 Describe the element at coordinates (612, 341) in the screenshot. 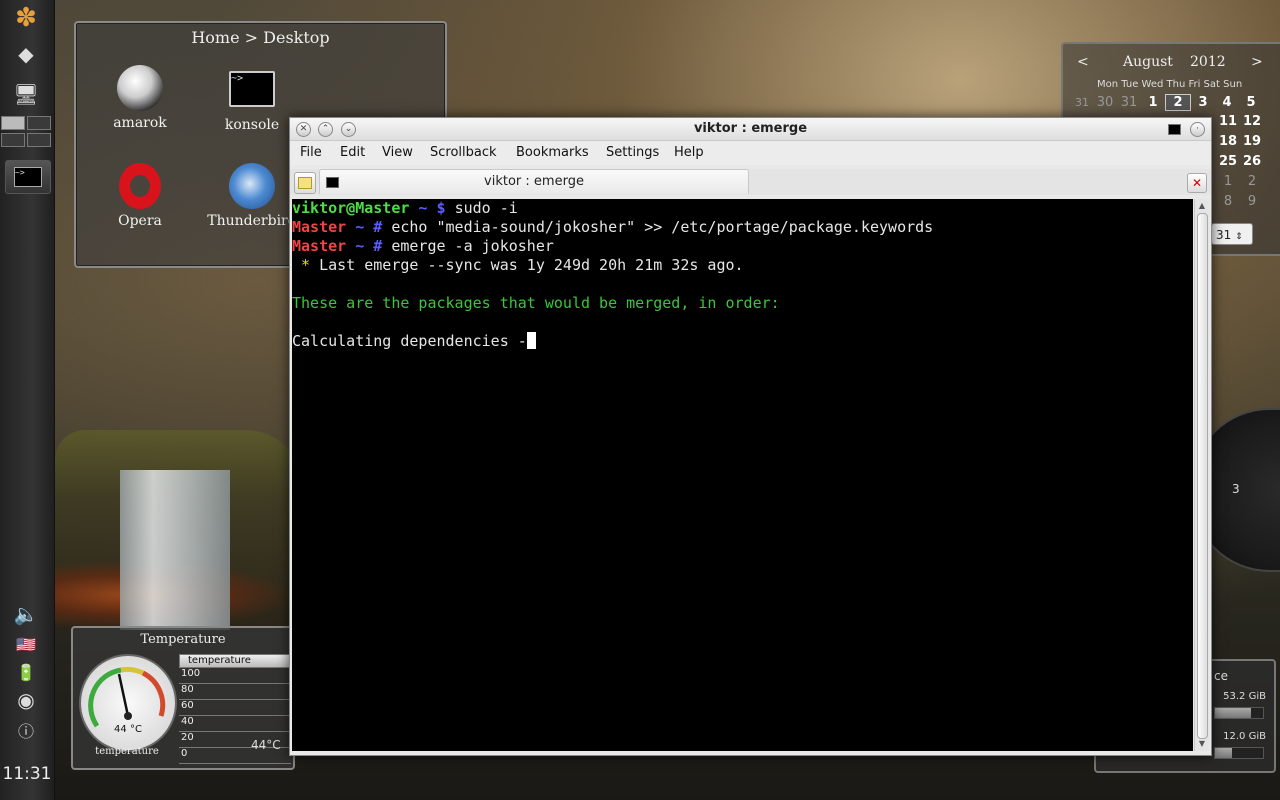

I see `terminal-line: Calculating dependencies -` at that location.